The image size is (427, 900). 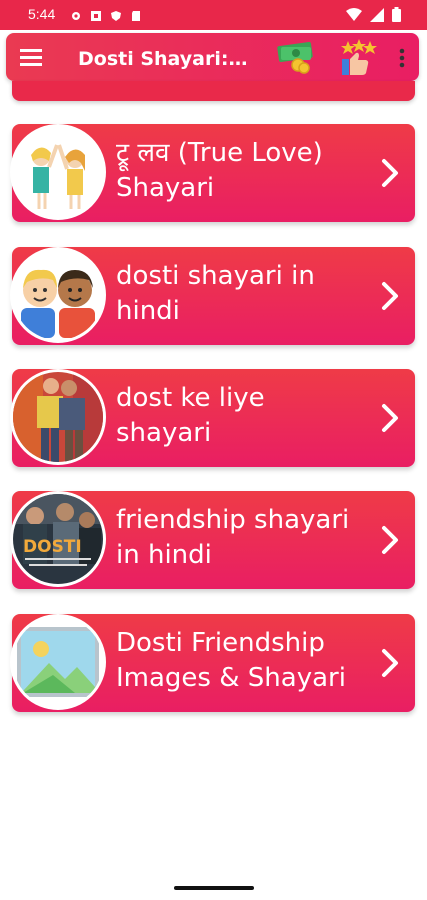 What do you see at coordinates (354, 16) in the screenshot?
I see `wifi-icon` at bounding box center [354, 16].